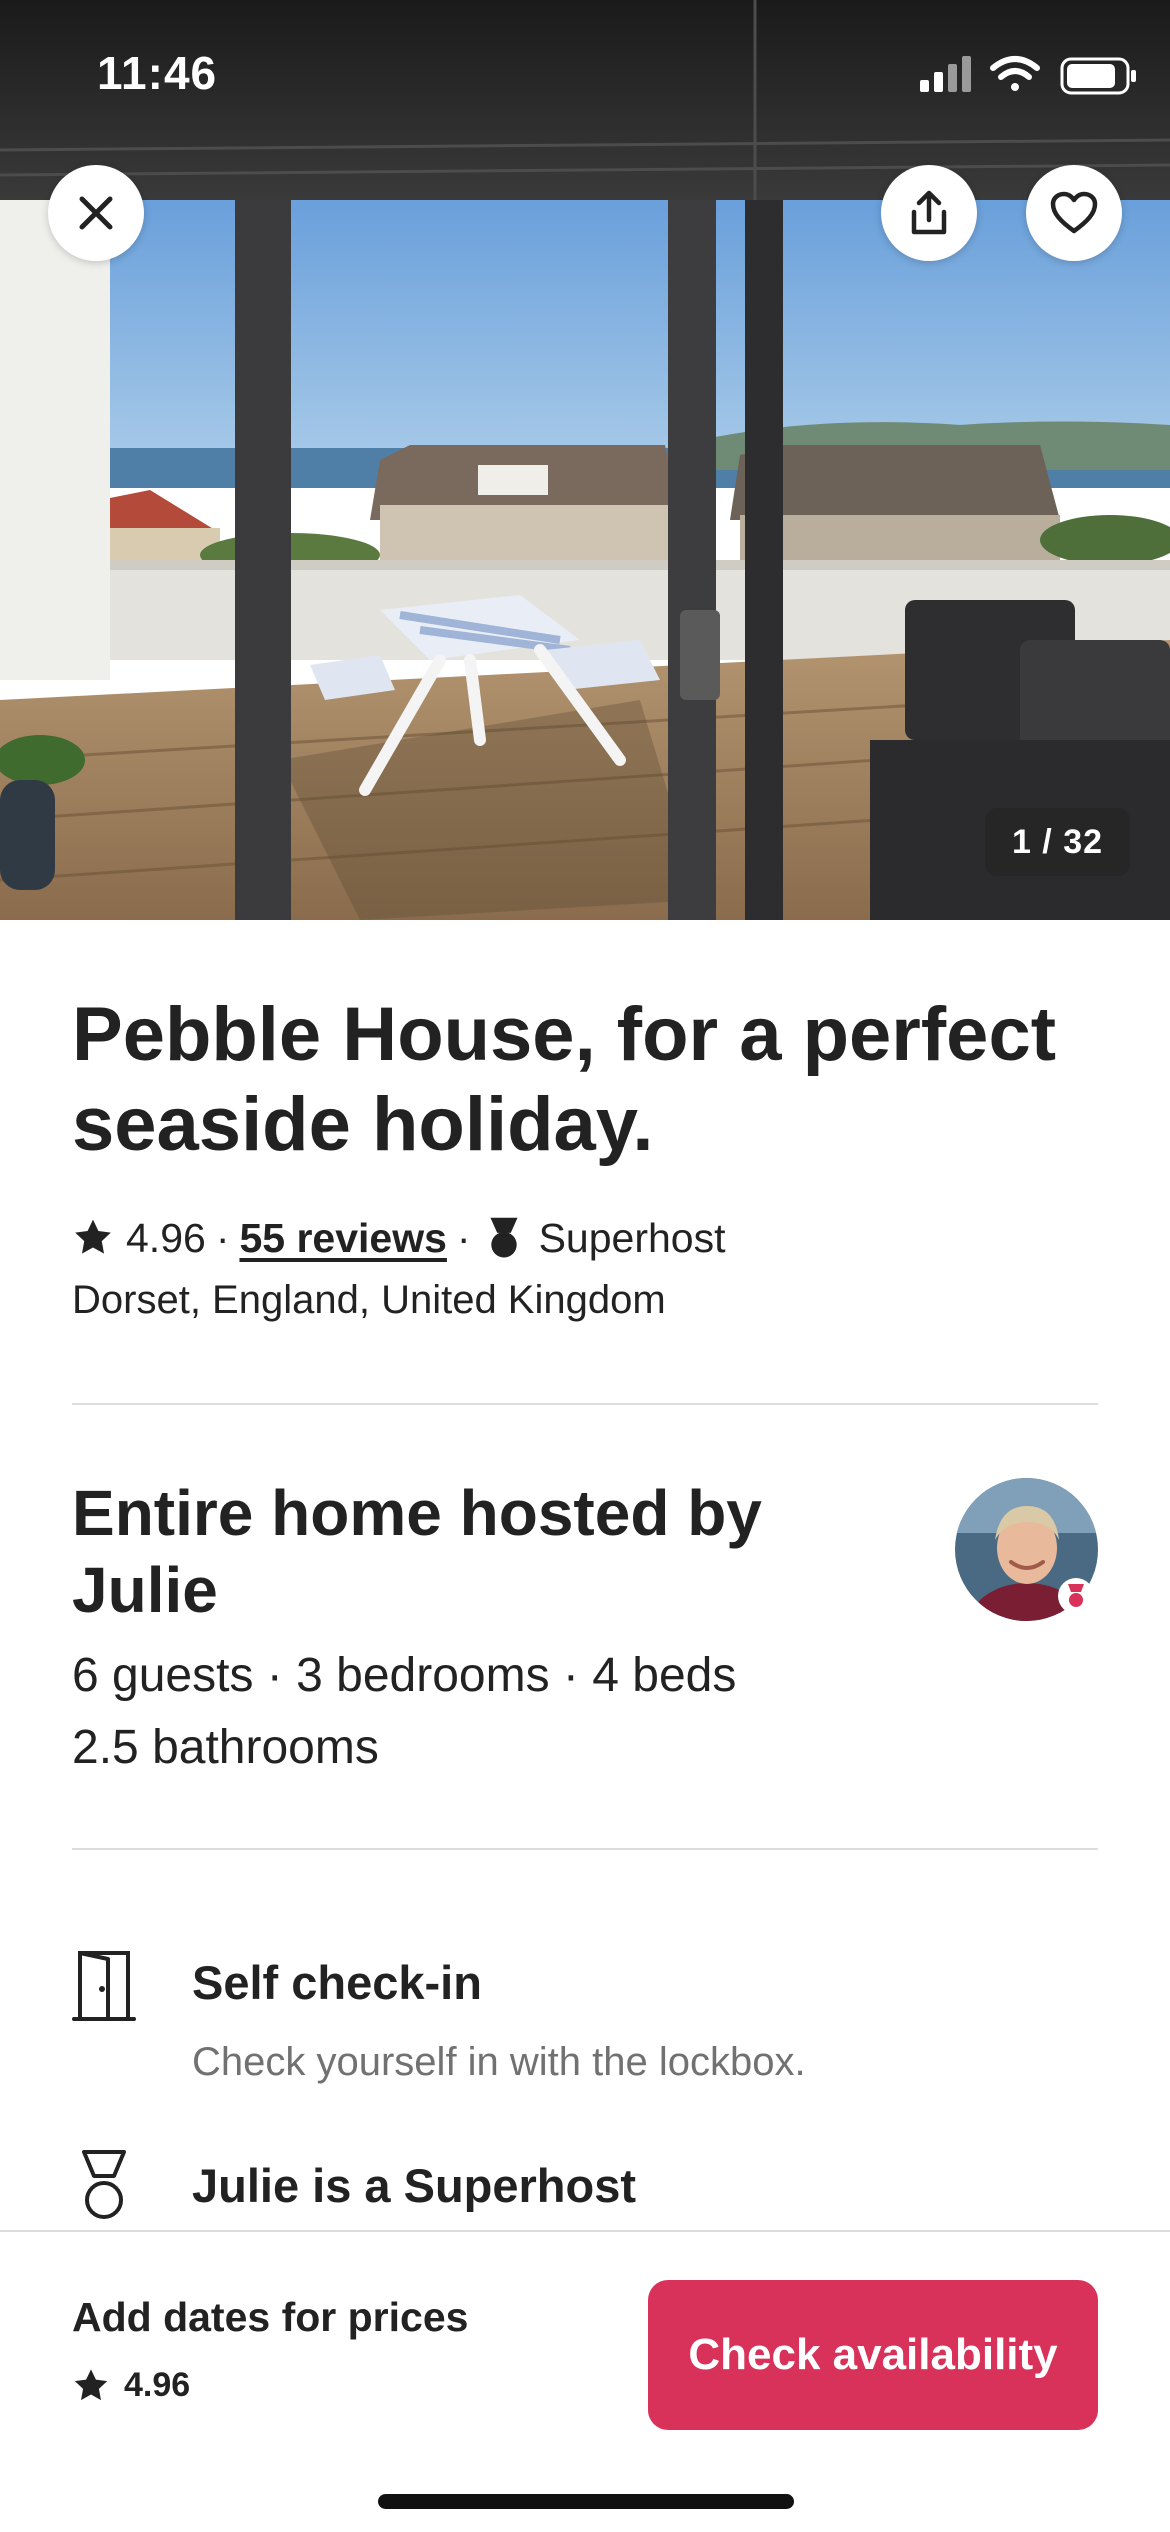 This screenshot has height=2532, width=1170. I want to click on photo-counter: 1 / 32, so click(1057, 842).